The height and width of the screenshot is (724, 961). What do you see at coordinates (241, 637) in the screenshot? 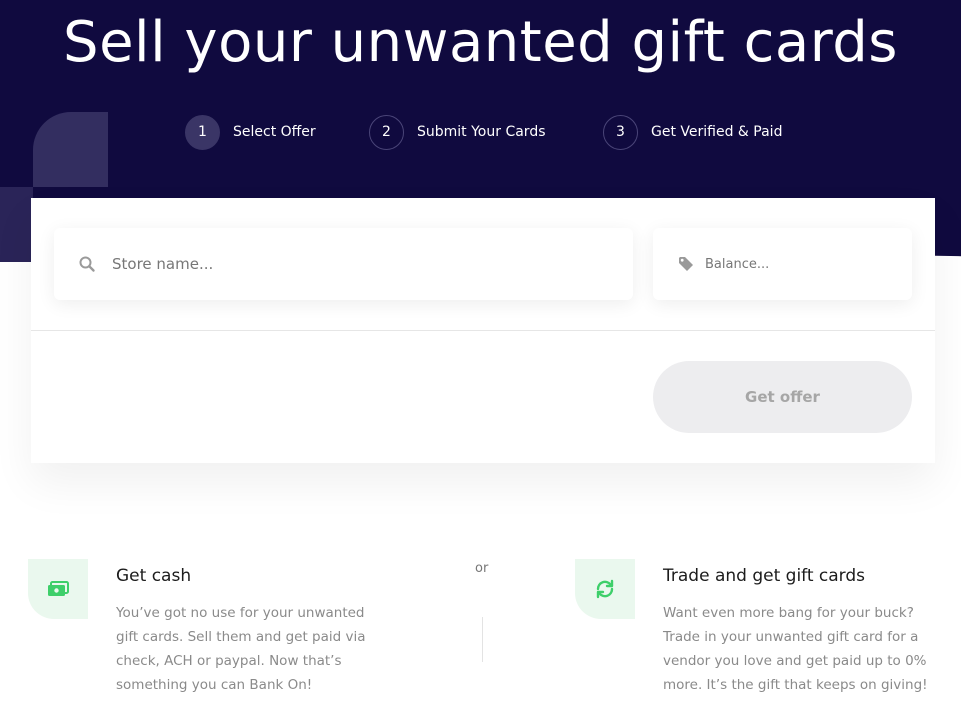
I see `cash-description-line: gift cards. Sell them and get paid via` at bounding box center [241, 637].